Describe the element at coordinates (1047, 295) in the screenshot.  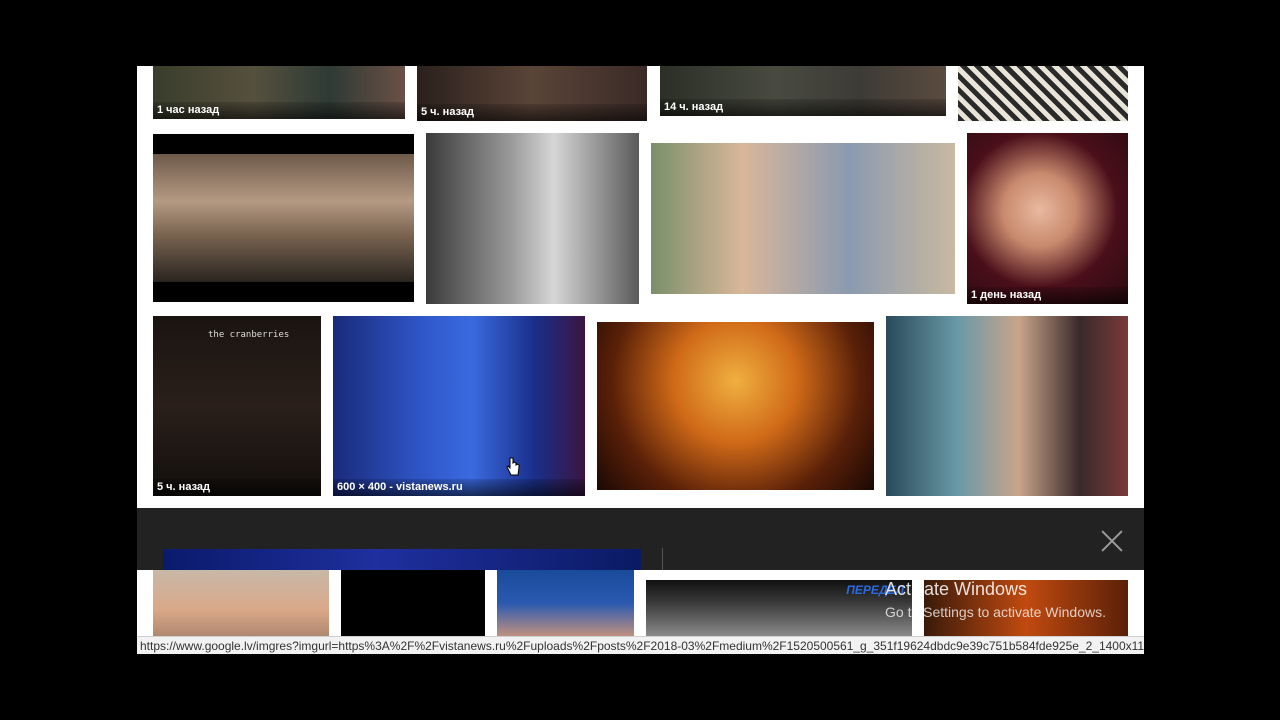
I see `image-caption: 1 день назад` at that location.